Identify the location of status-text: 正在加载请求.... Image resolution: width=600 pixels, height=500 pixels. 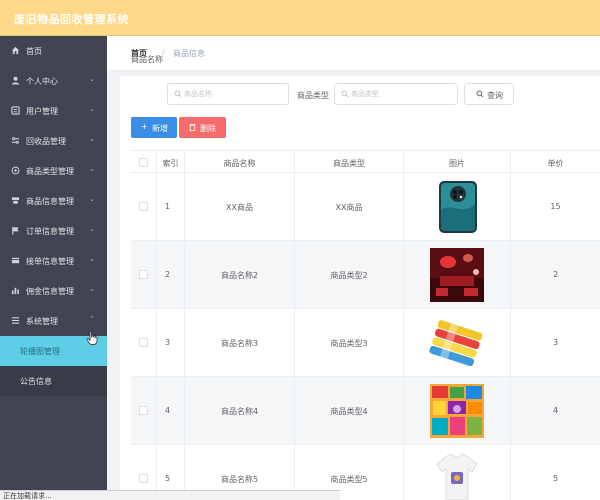
(27, 496).